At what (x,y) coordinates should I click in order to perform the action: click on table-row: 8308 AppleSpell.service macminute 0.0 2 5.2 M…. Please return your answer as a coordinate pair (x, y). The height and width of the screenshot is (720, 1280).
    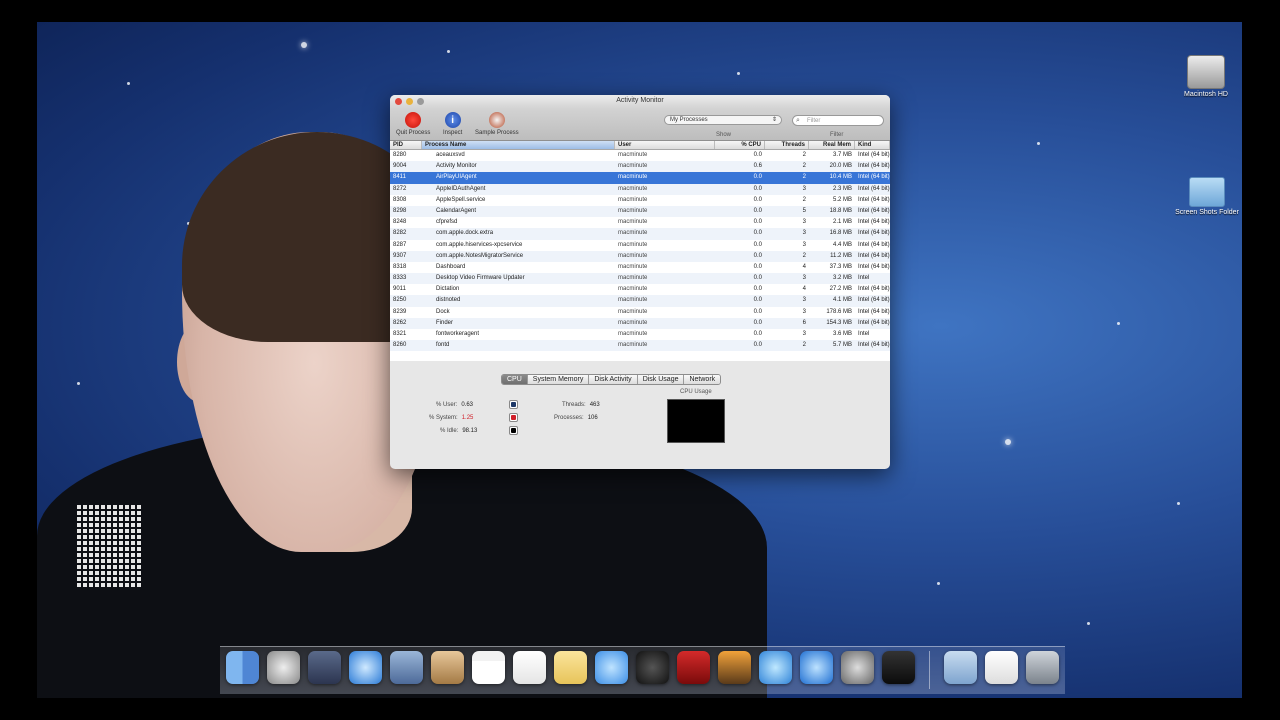
    Looking at the image, I should click on (640, 200).